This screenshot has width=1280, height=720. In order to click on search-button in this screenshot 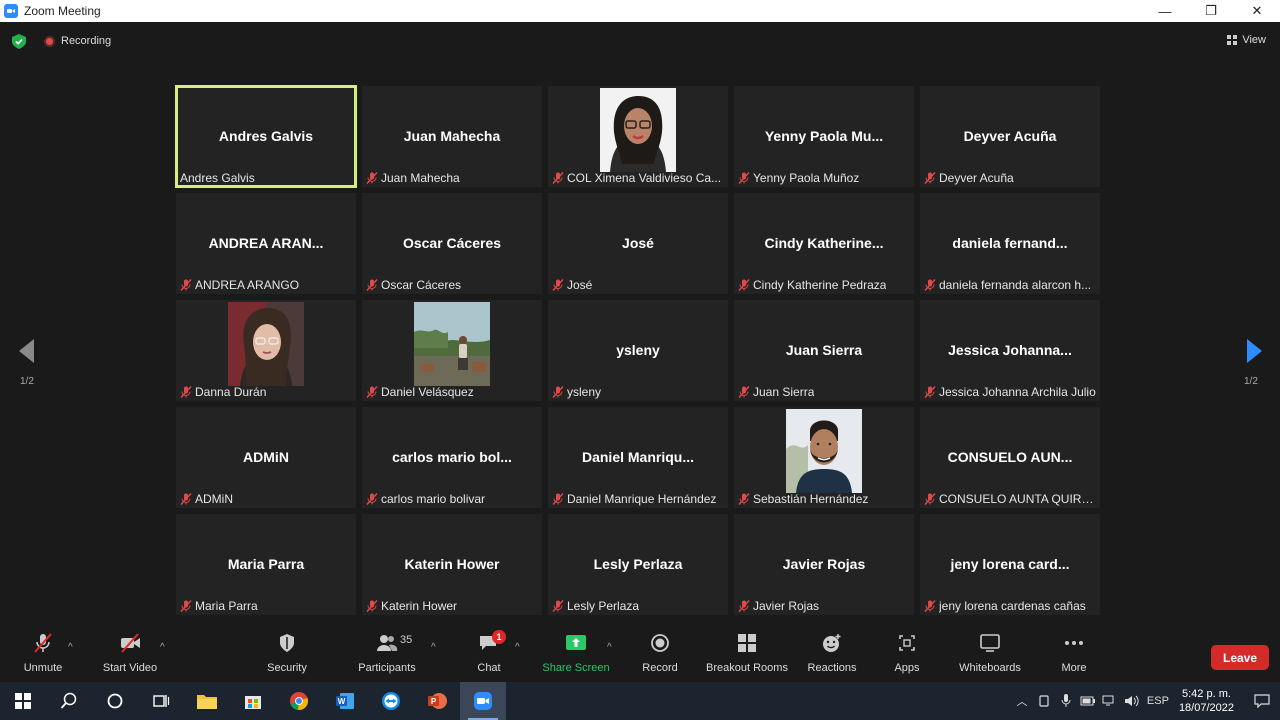, I will do `click(69, 701)`.